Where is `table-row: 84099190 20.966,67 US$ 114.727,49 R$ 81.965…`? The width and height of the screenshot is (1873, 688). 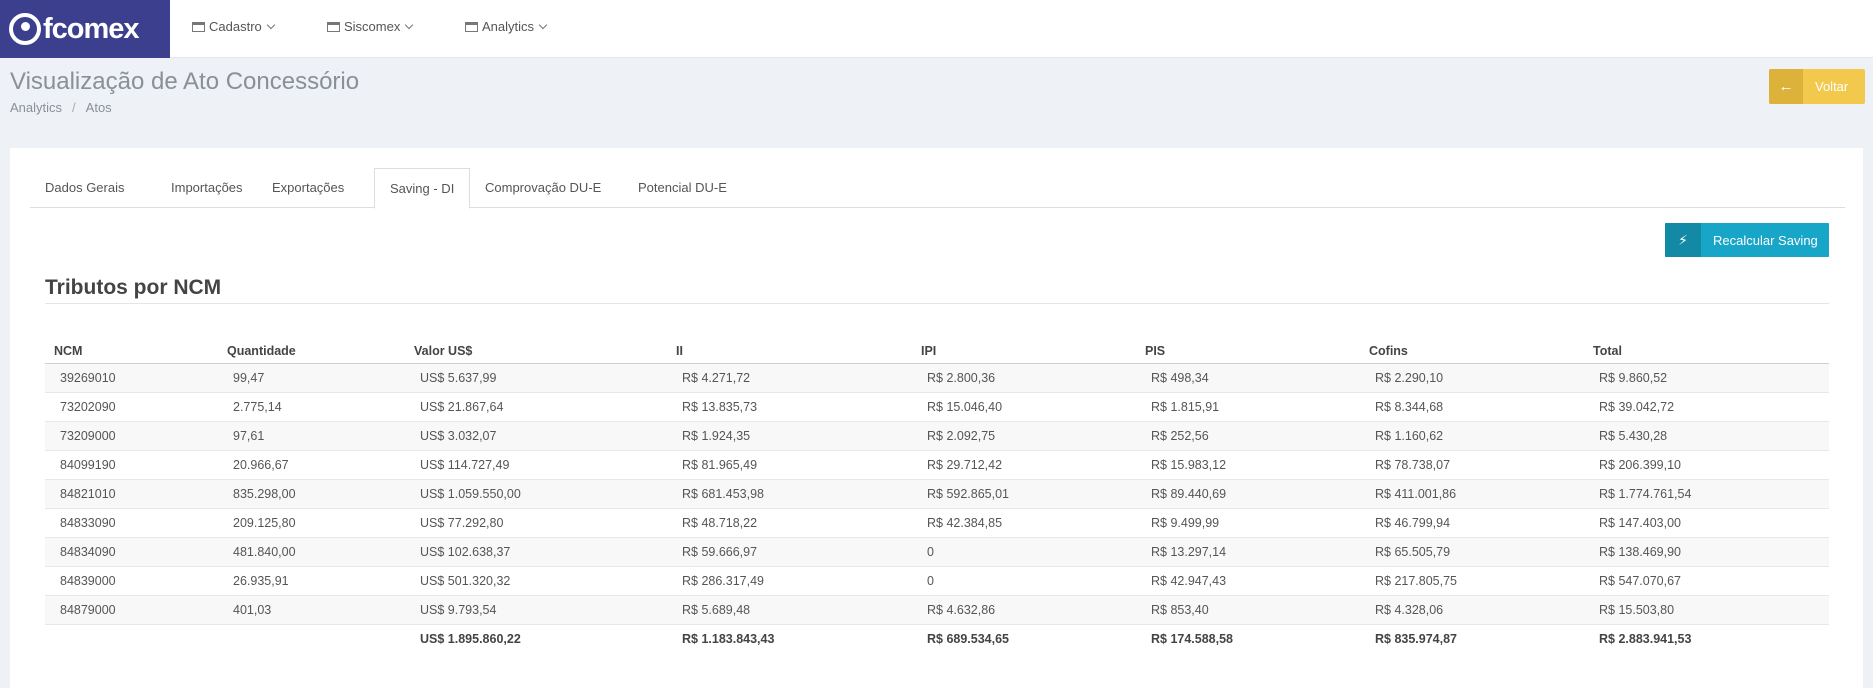 table-row: 84099190 20.966,67 US$ 114.727,49 R$ 81.965… is located at coordinates (937, 465).